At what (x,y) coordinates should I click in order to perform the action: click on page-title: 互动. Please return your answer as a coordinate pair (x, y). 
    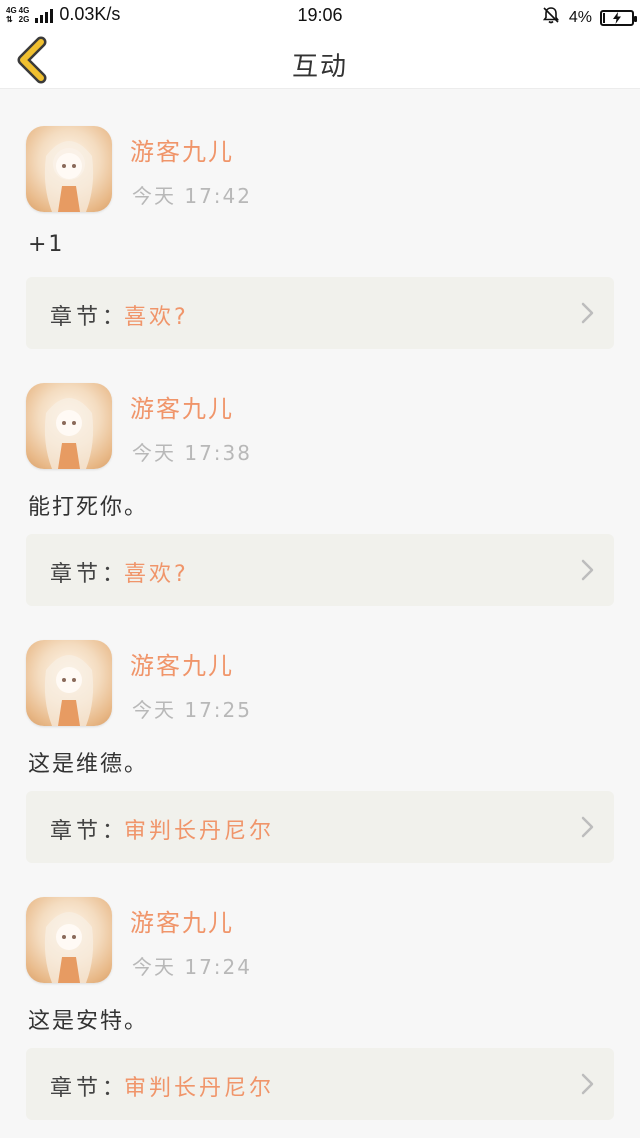
    Looking at the image, I should click on (319, 67).